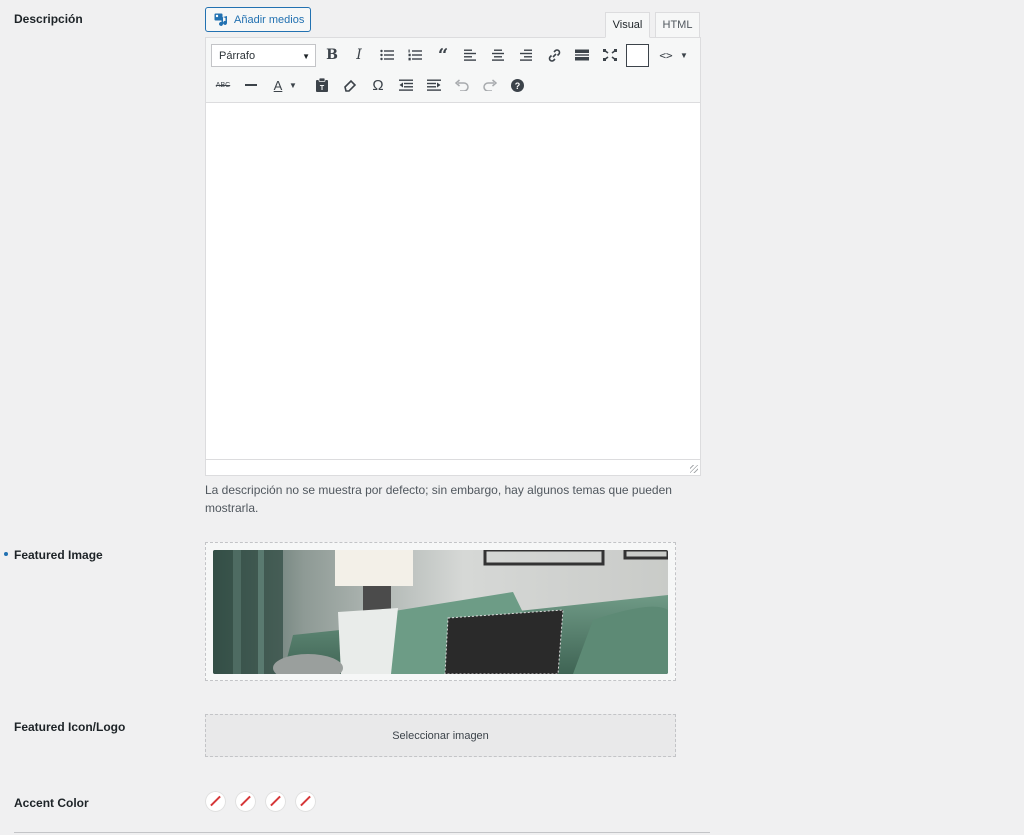 This screenshot has width=1024, height=835. I want to click on strikethrough-icon: ABC, so click(223, 85).